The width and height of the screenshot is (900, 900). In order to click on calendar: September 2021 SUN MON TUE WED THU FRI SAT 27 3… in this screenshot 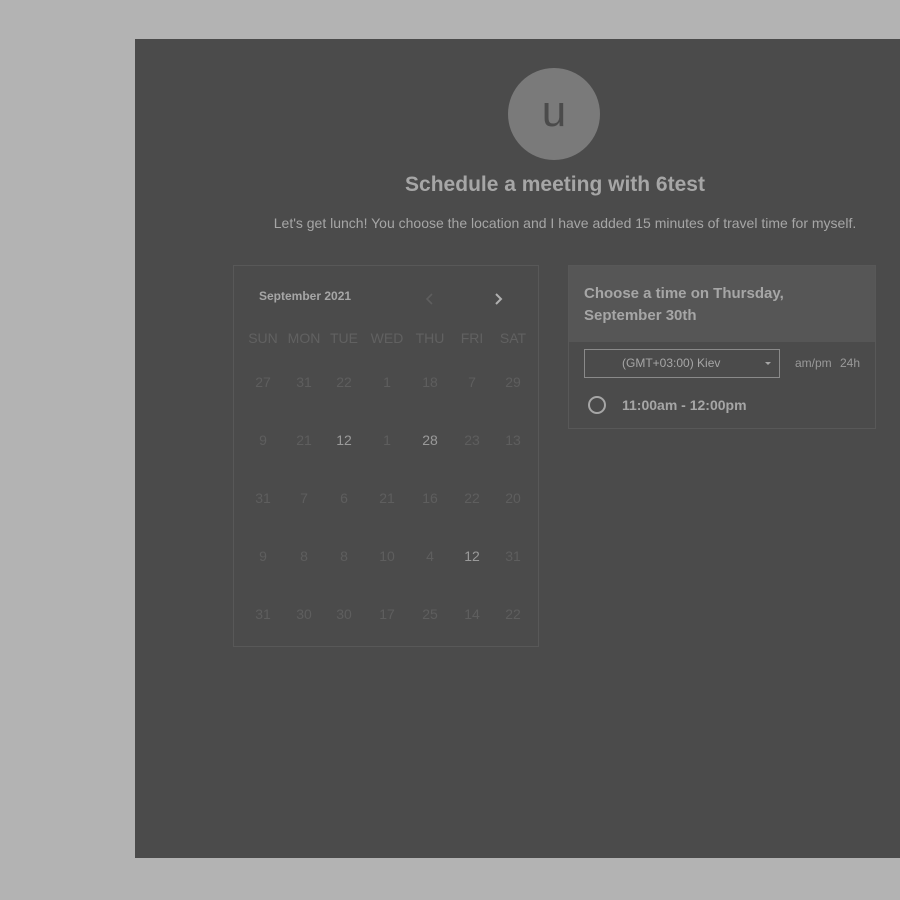, I will do `click(386, 456)`.